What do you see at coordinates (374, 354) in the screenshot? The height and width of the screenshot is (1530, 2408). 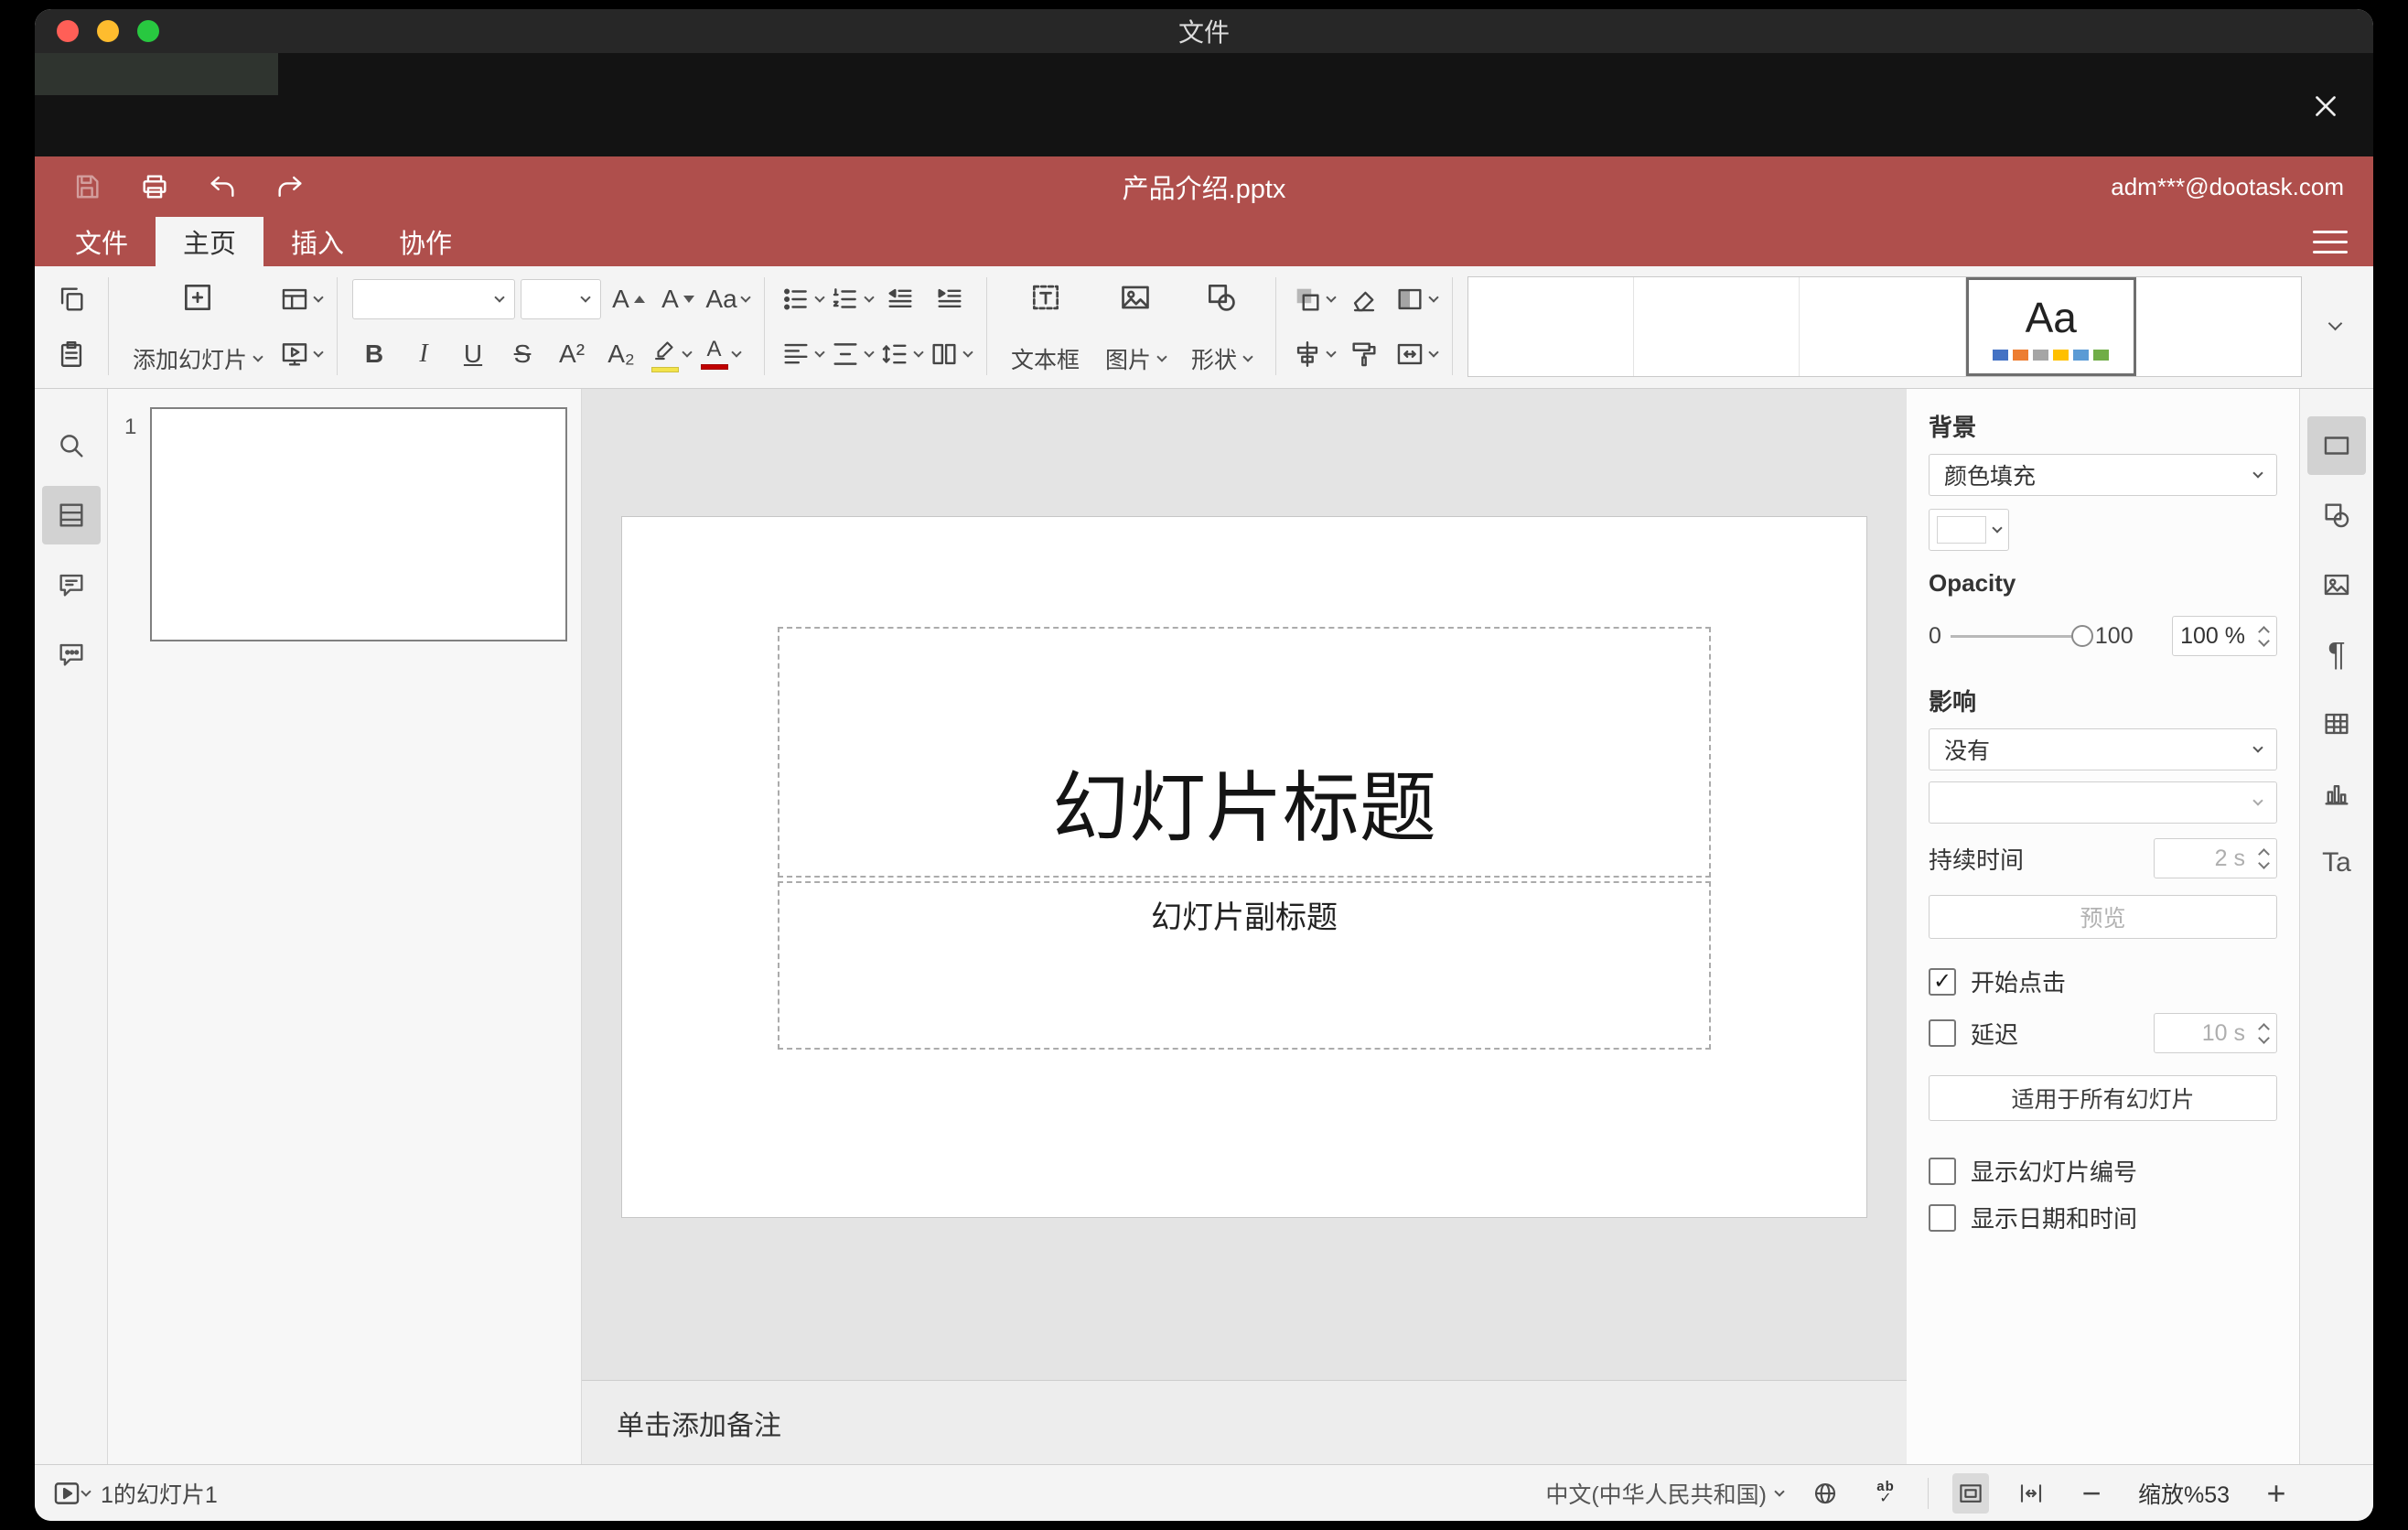 I see `bold-button: B` at bounding box center [374, 354].